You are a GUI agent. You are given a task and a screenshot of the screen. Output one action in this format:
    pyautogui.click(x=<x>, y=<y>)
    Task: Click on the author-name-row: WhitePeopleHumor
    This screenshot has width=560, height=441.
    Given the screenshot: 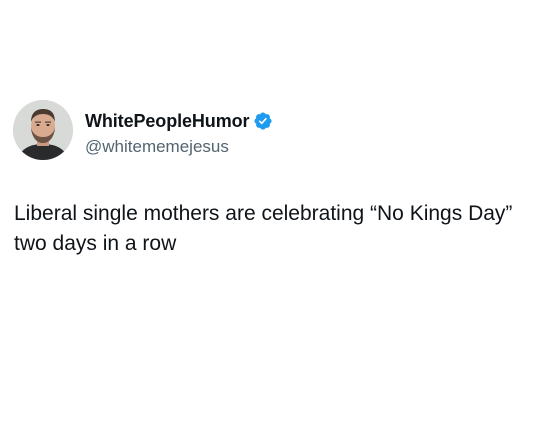 What is the action you would take?
    pyautogui.click(x=179, y=121)
    